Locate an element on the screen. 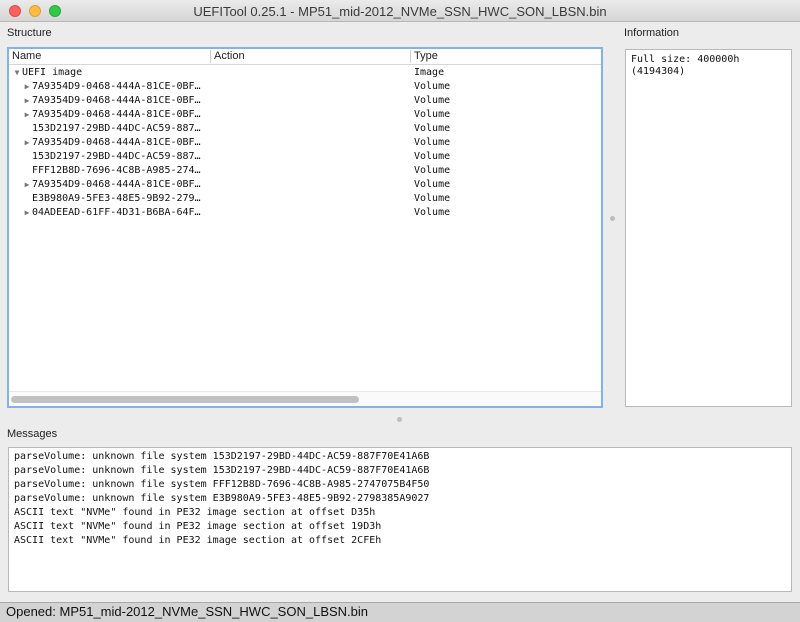 This screenshot has width=800, height=622. horizontal-splitter-handle is located at coordinates (399, 419).